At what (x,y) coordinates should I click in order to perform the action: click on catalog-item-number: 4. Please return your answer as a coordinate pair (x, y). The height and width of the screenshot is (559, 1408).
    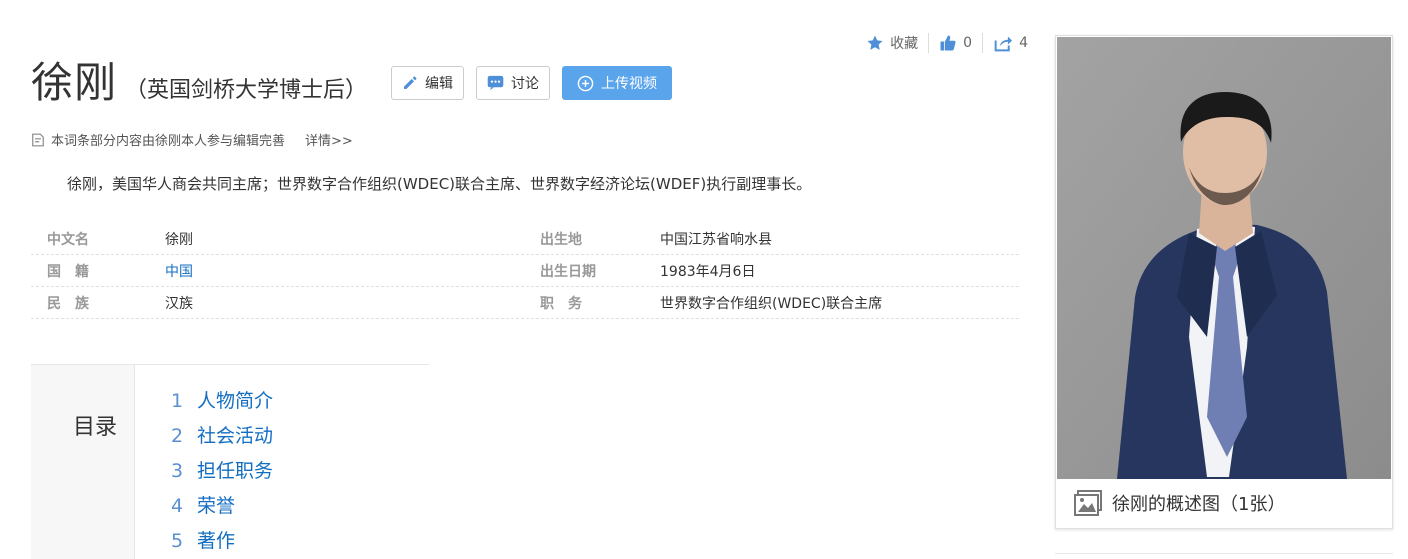
    Looking at the image, I should click on (177, 506).